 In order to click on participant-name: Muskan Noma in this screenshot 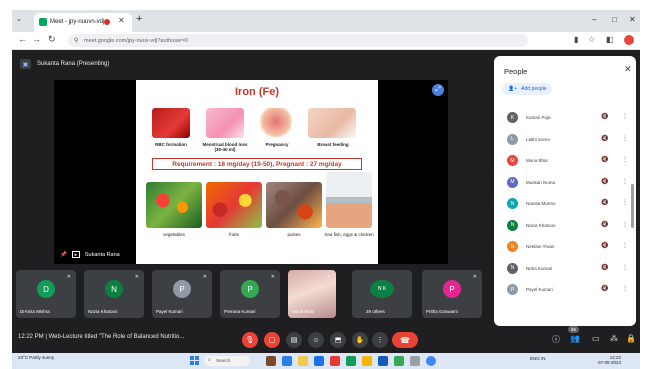, I will do `click(541, 182)`.